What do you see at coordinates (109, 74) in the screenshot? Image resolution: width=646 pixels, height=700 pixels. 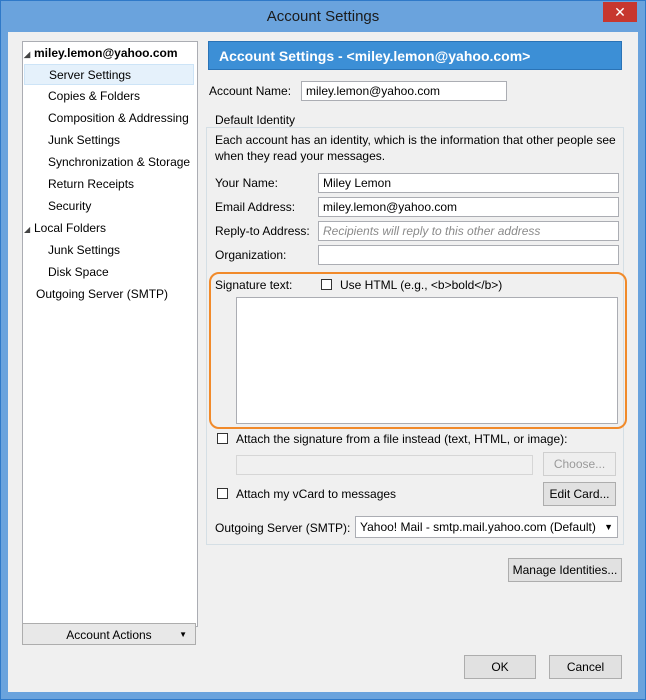 I see `tree-item-server-settings: Server Settings` at bounding box center [109, 74].